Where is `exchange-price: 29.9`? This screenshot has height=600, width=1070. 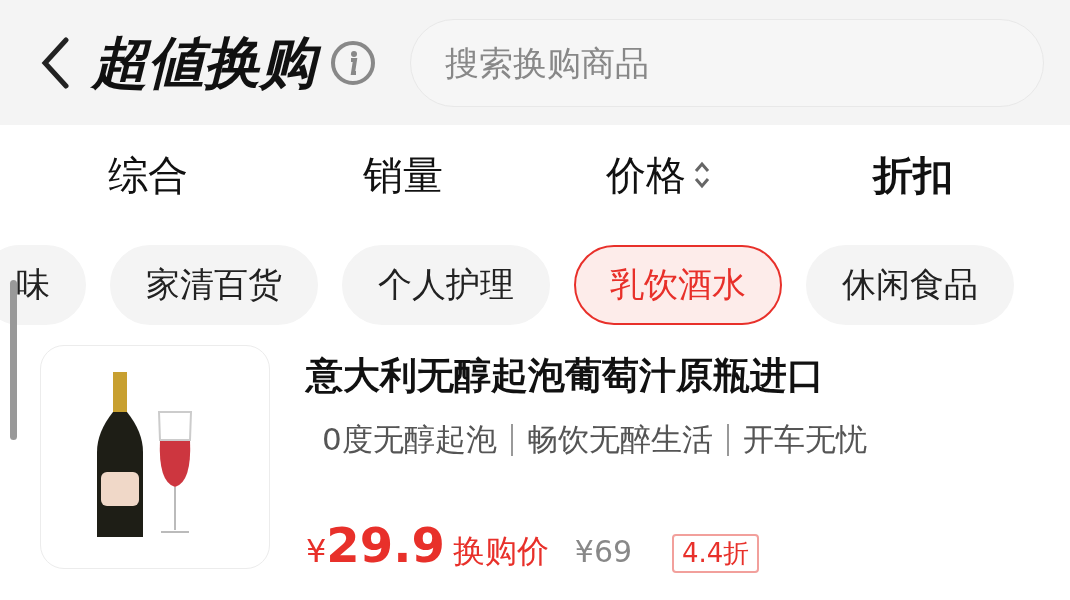
exchange-price: 29.9 is located at coordinates (385, 545).